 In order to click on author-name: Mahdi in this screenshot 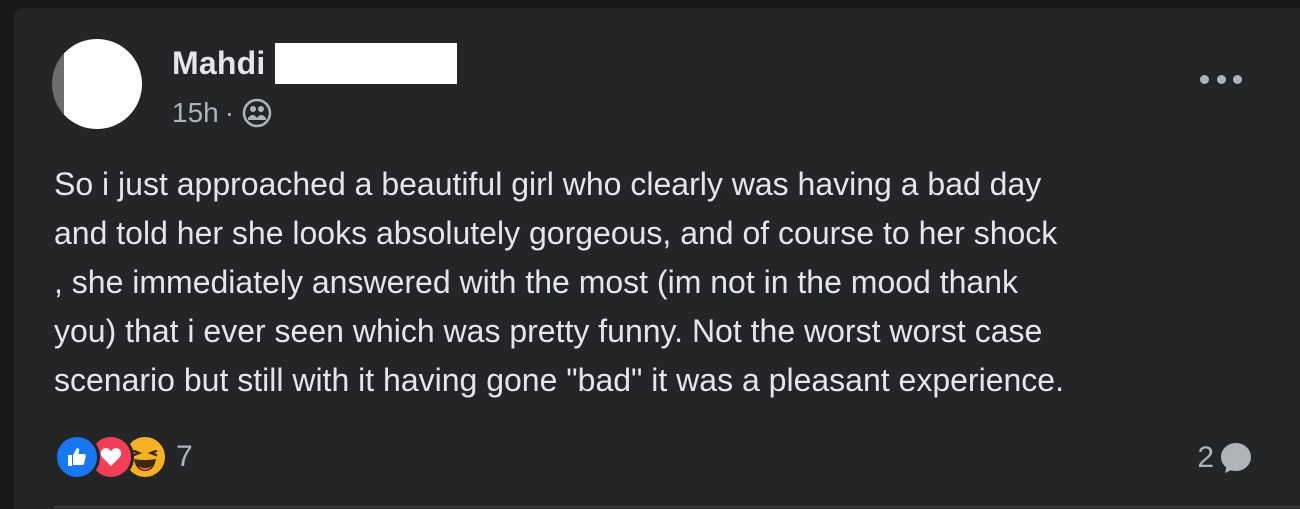, I will do `click(218, 63)`.